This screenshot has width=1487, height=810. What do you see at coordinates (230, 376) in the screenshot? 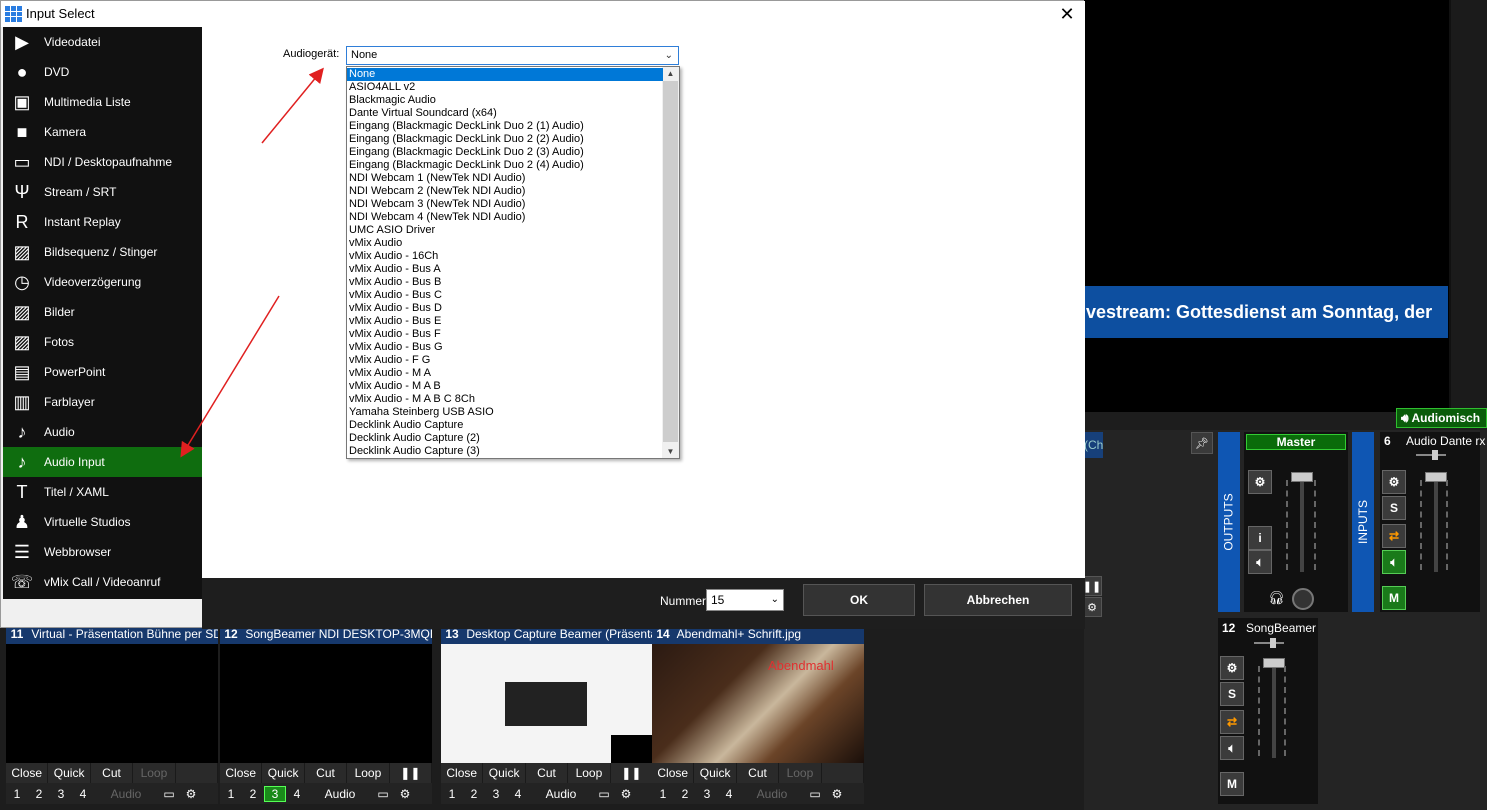
I see `arrow-to-audio-input` at bounding box center [230, 376].